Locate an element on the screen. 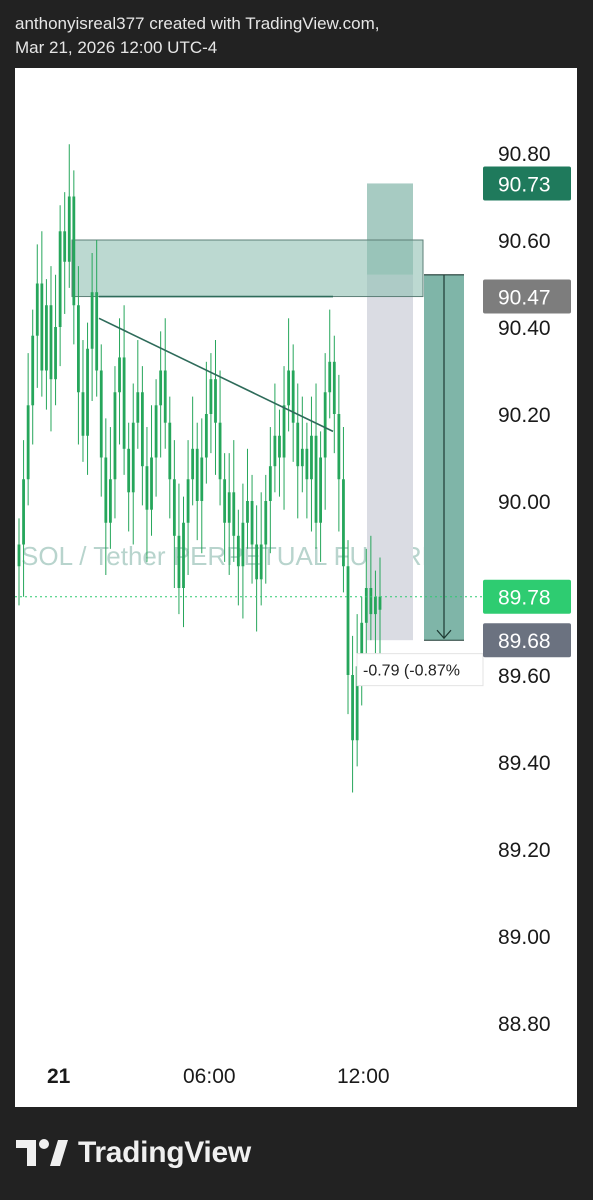 The image size is (593, 1200). price-label: 90.47 is located at coordinates (524, 298).